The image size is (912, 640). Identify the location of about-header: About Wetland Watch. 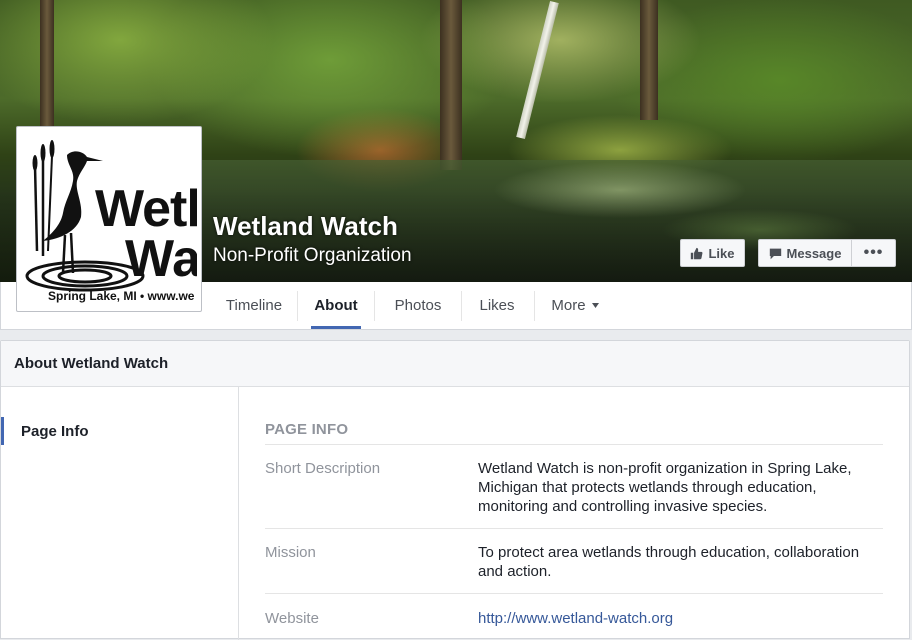
(455, 364).